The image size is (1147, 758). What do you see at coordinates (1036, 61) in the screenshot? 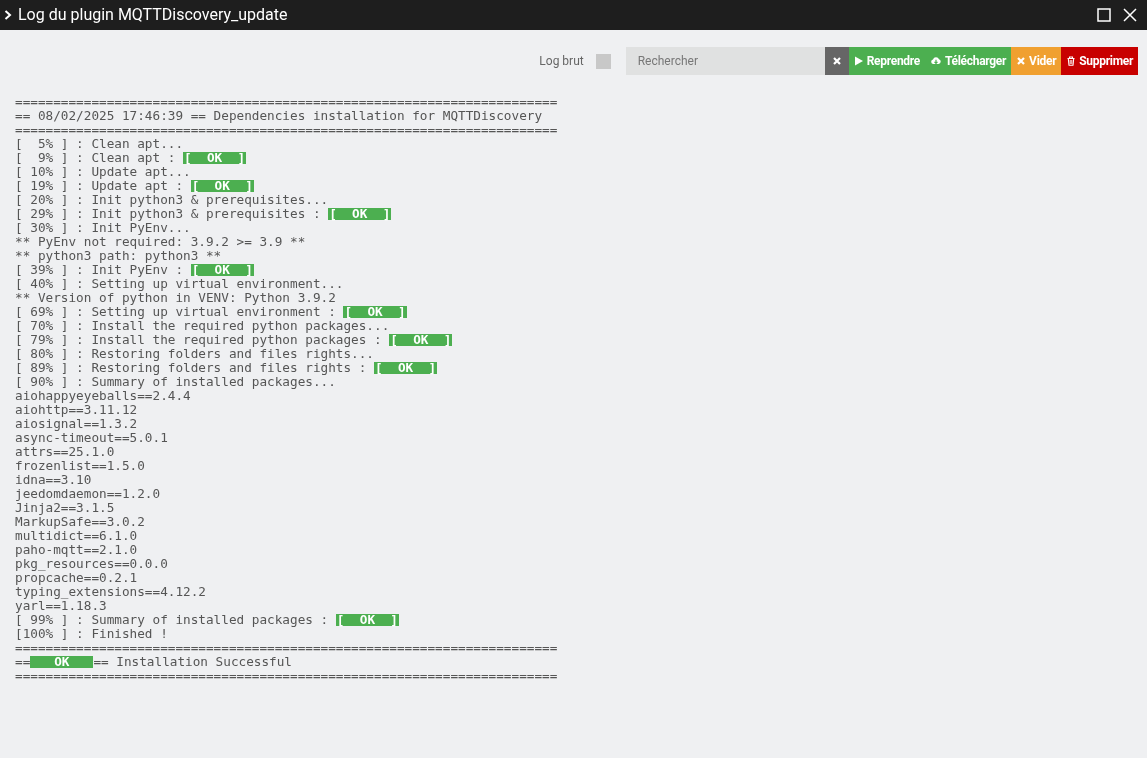
I see `empty-button: Vider` at bounding box center [1036, 61].